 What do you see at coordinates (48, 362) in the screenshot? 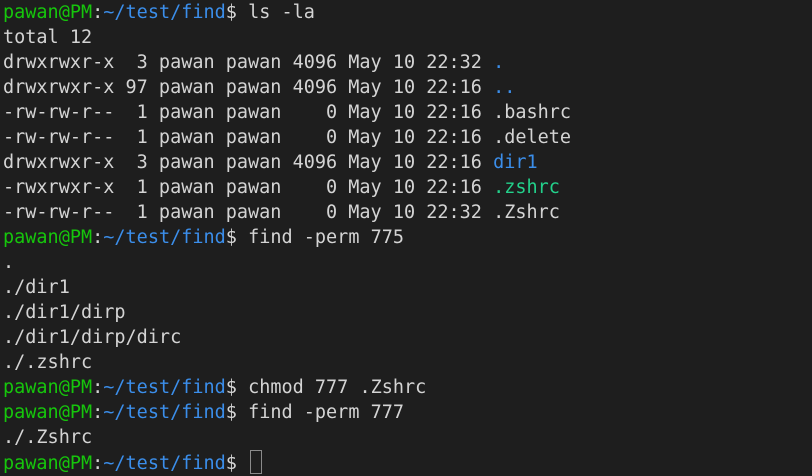
I see `output-line: ./.zshrc` at bounding box center [48, 362].